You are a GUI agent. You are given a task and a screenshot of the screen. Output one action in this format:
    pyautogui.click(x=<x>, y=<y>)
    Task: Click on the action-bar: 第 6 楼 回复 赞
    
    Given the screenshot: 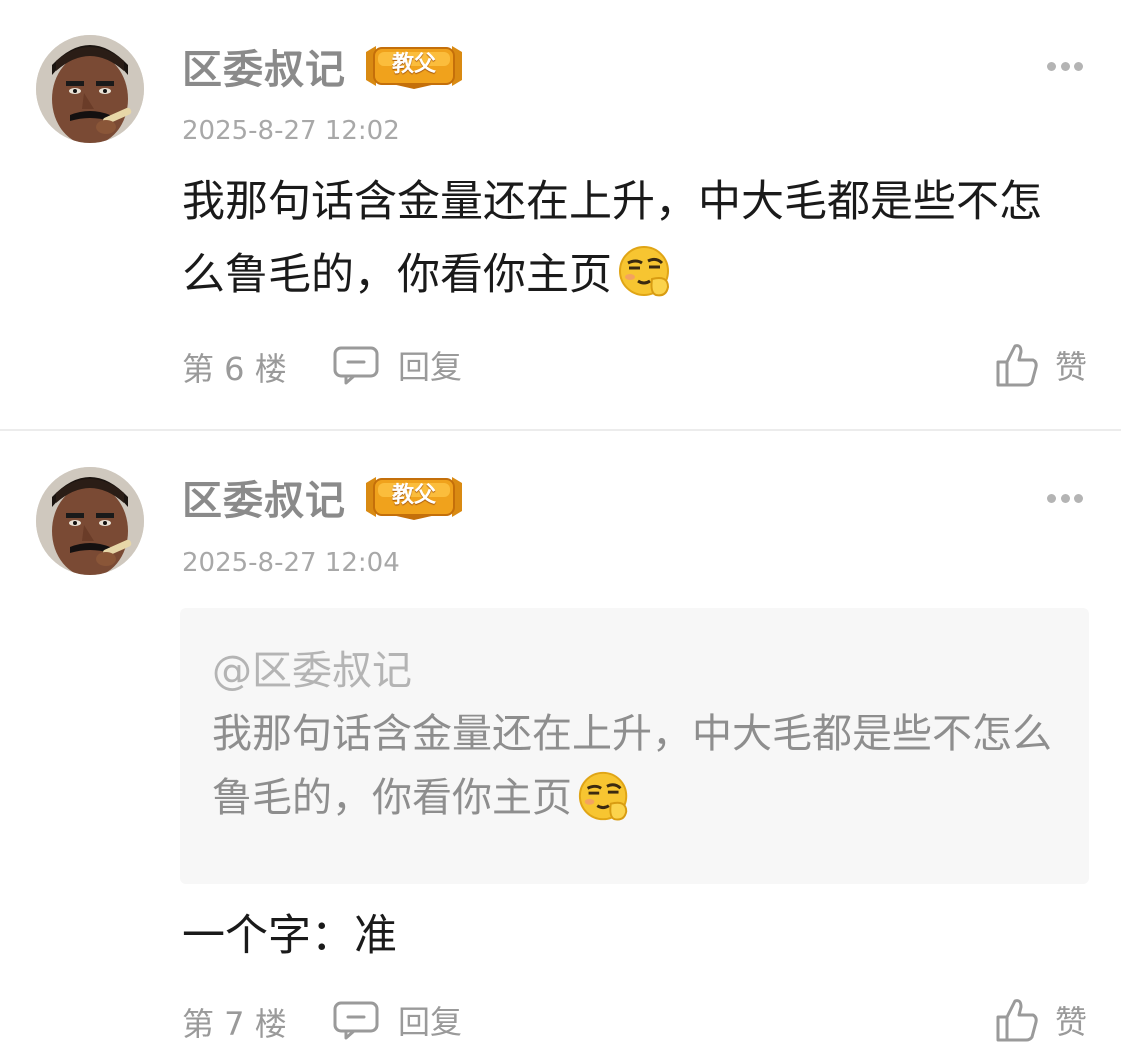 What is the action you would take?
    pyautogui.click(x=634, y=365)
    